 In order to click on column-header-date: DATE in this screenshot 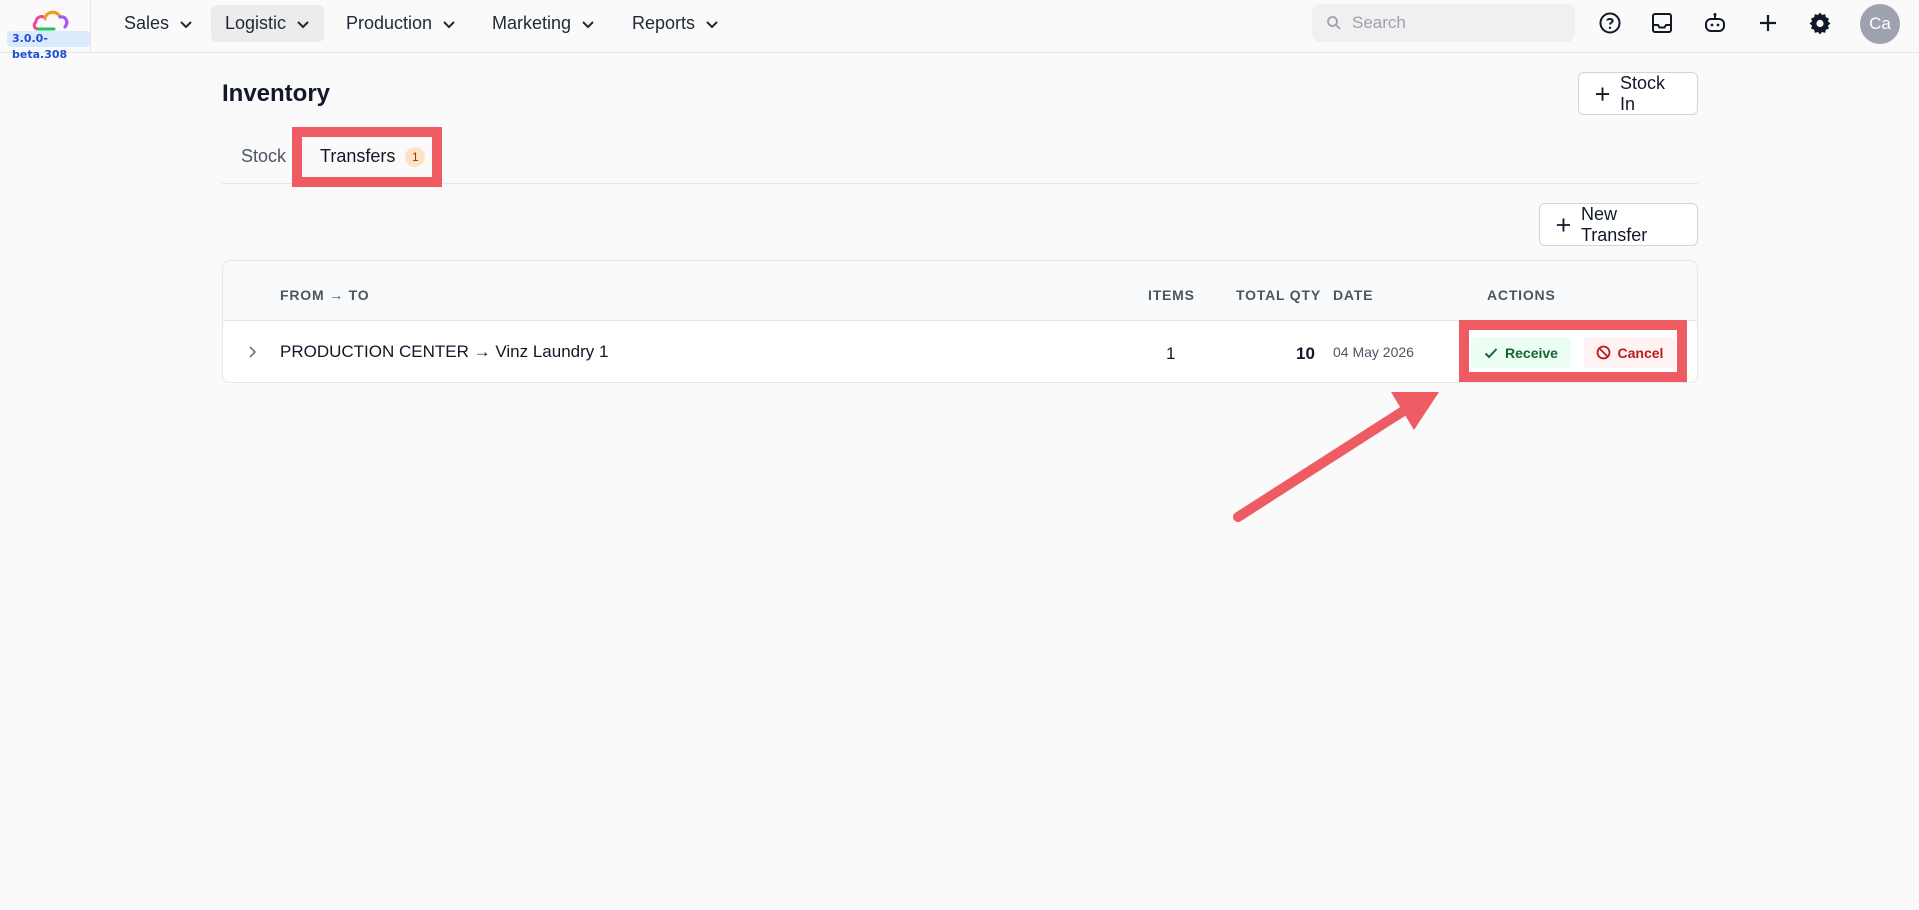, I will do `click(1353, 295)`.